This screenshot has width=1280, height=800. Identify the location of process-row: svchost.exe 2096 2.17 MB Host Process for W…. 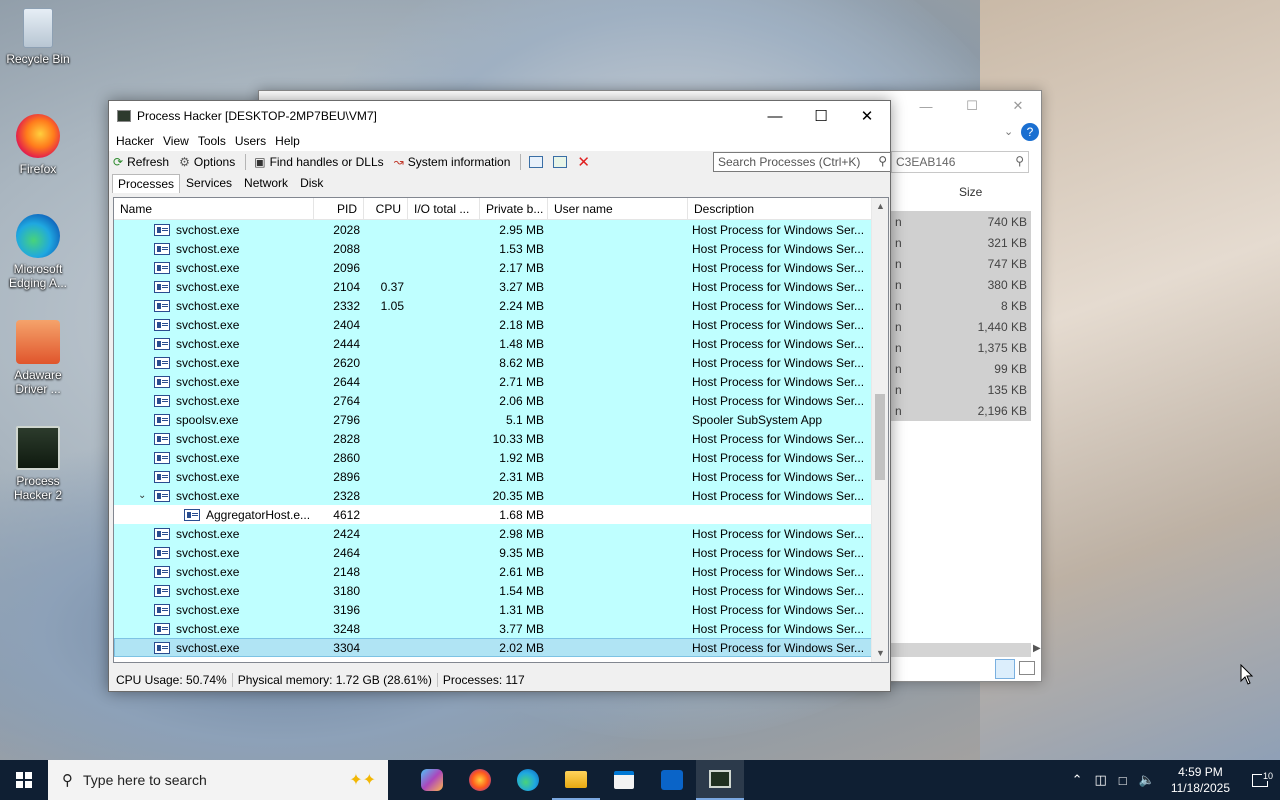
(501, 267).